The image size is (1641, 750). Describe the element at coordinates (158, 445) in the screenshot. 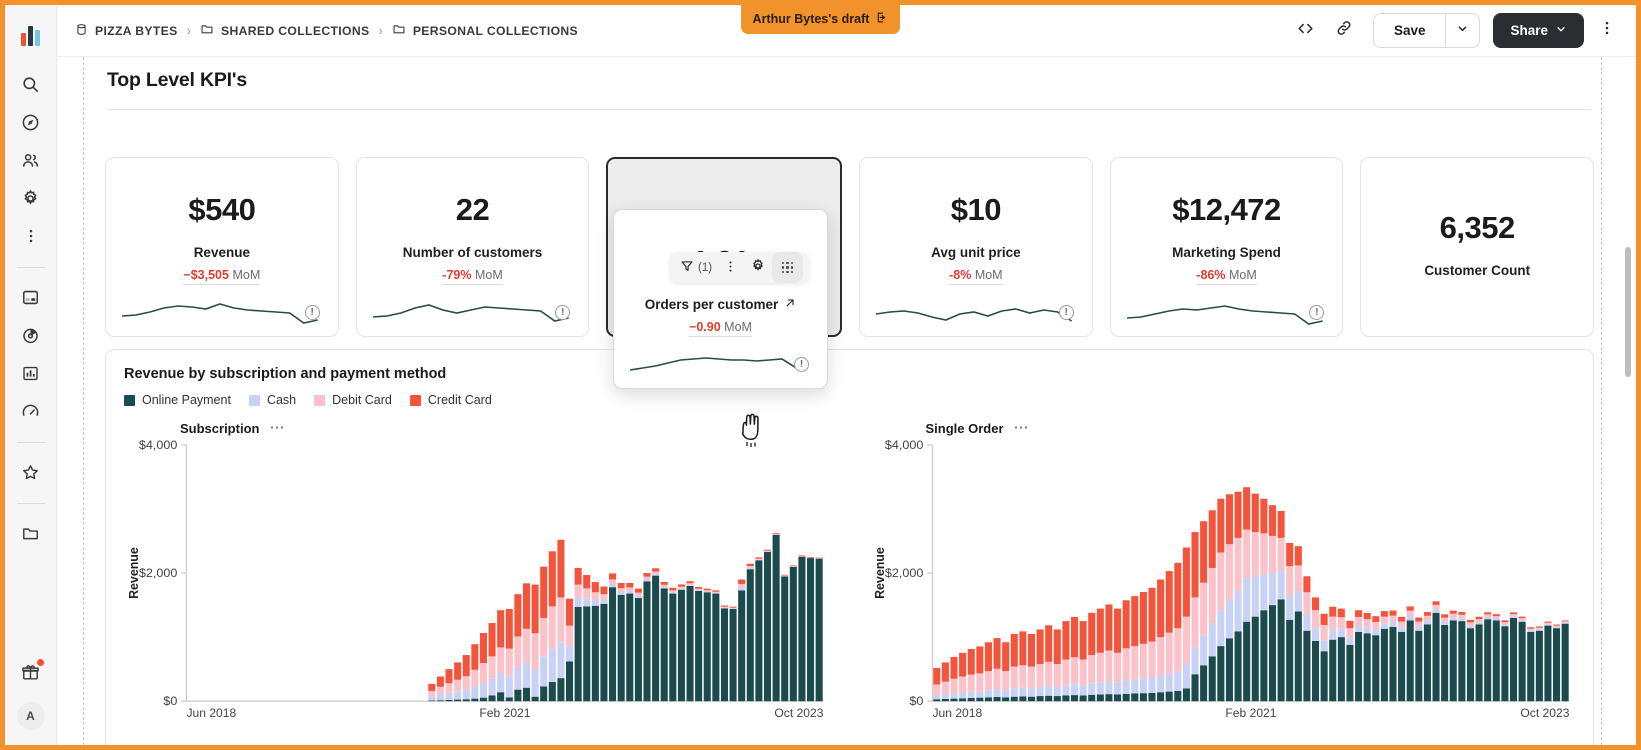

I see `svg-text: $4,000` at that location.